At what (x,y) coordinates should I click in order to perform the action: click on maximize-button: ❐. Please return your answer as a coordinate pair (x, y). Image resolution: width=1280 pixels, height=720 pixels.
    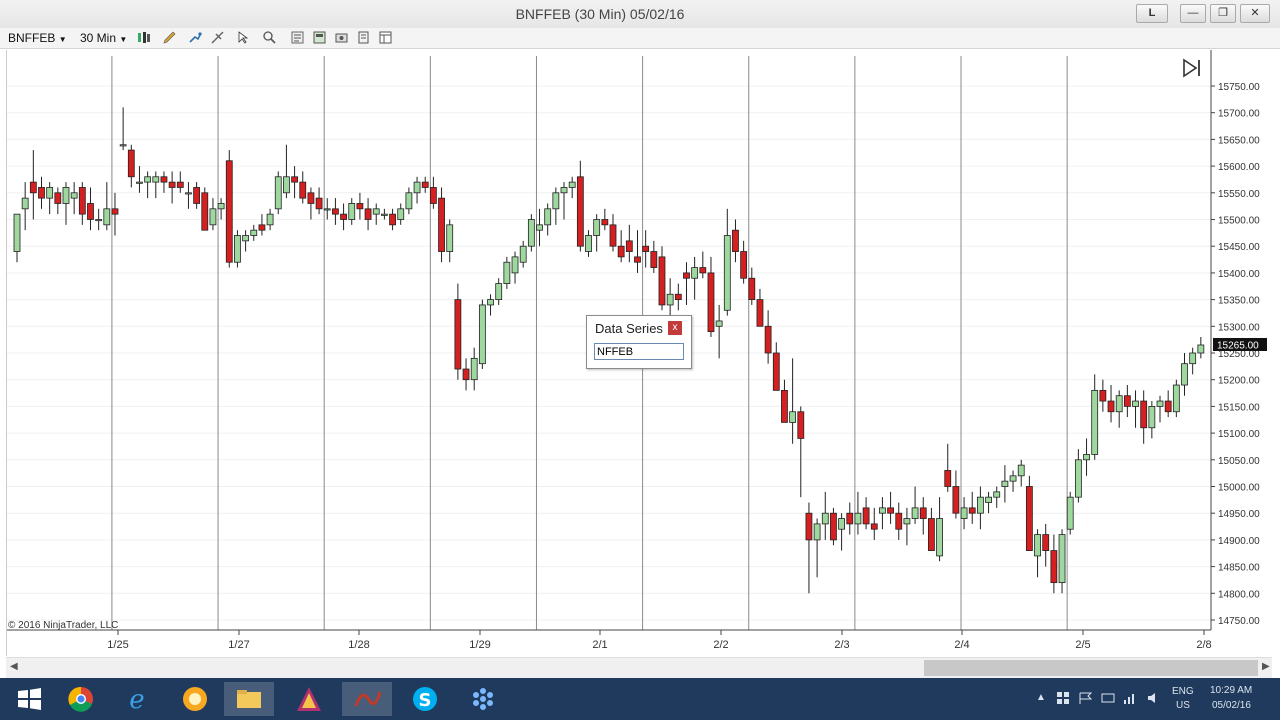
    Looking at the image, I should click on (1223, 13).